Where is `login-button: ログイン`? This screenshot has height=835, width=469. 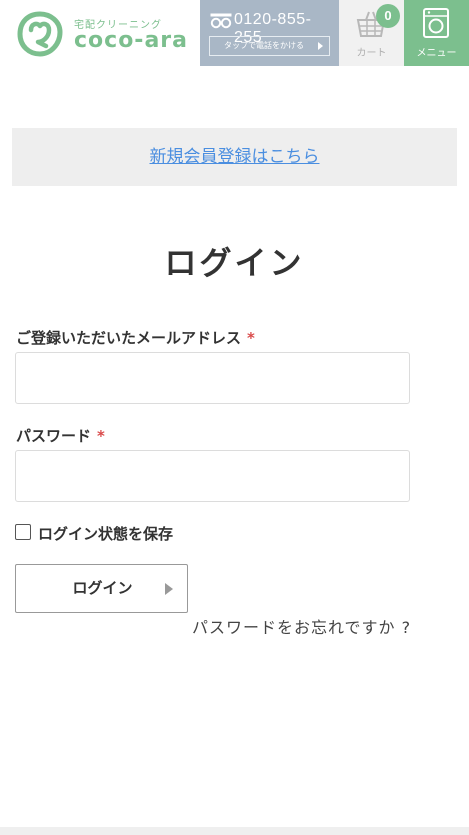
login-button: ログイン is located at coordinates (101, 588).